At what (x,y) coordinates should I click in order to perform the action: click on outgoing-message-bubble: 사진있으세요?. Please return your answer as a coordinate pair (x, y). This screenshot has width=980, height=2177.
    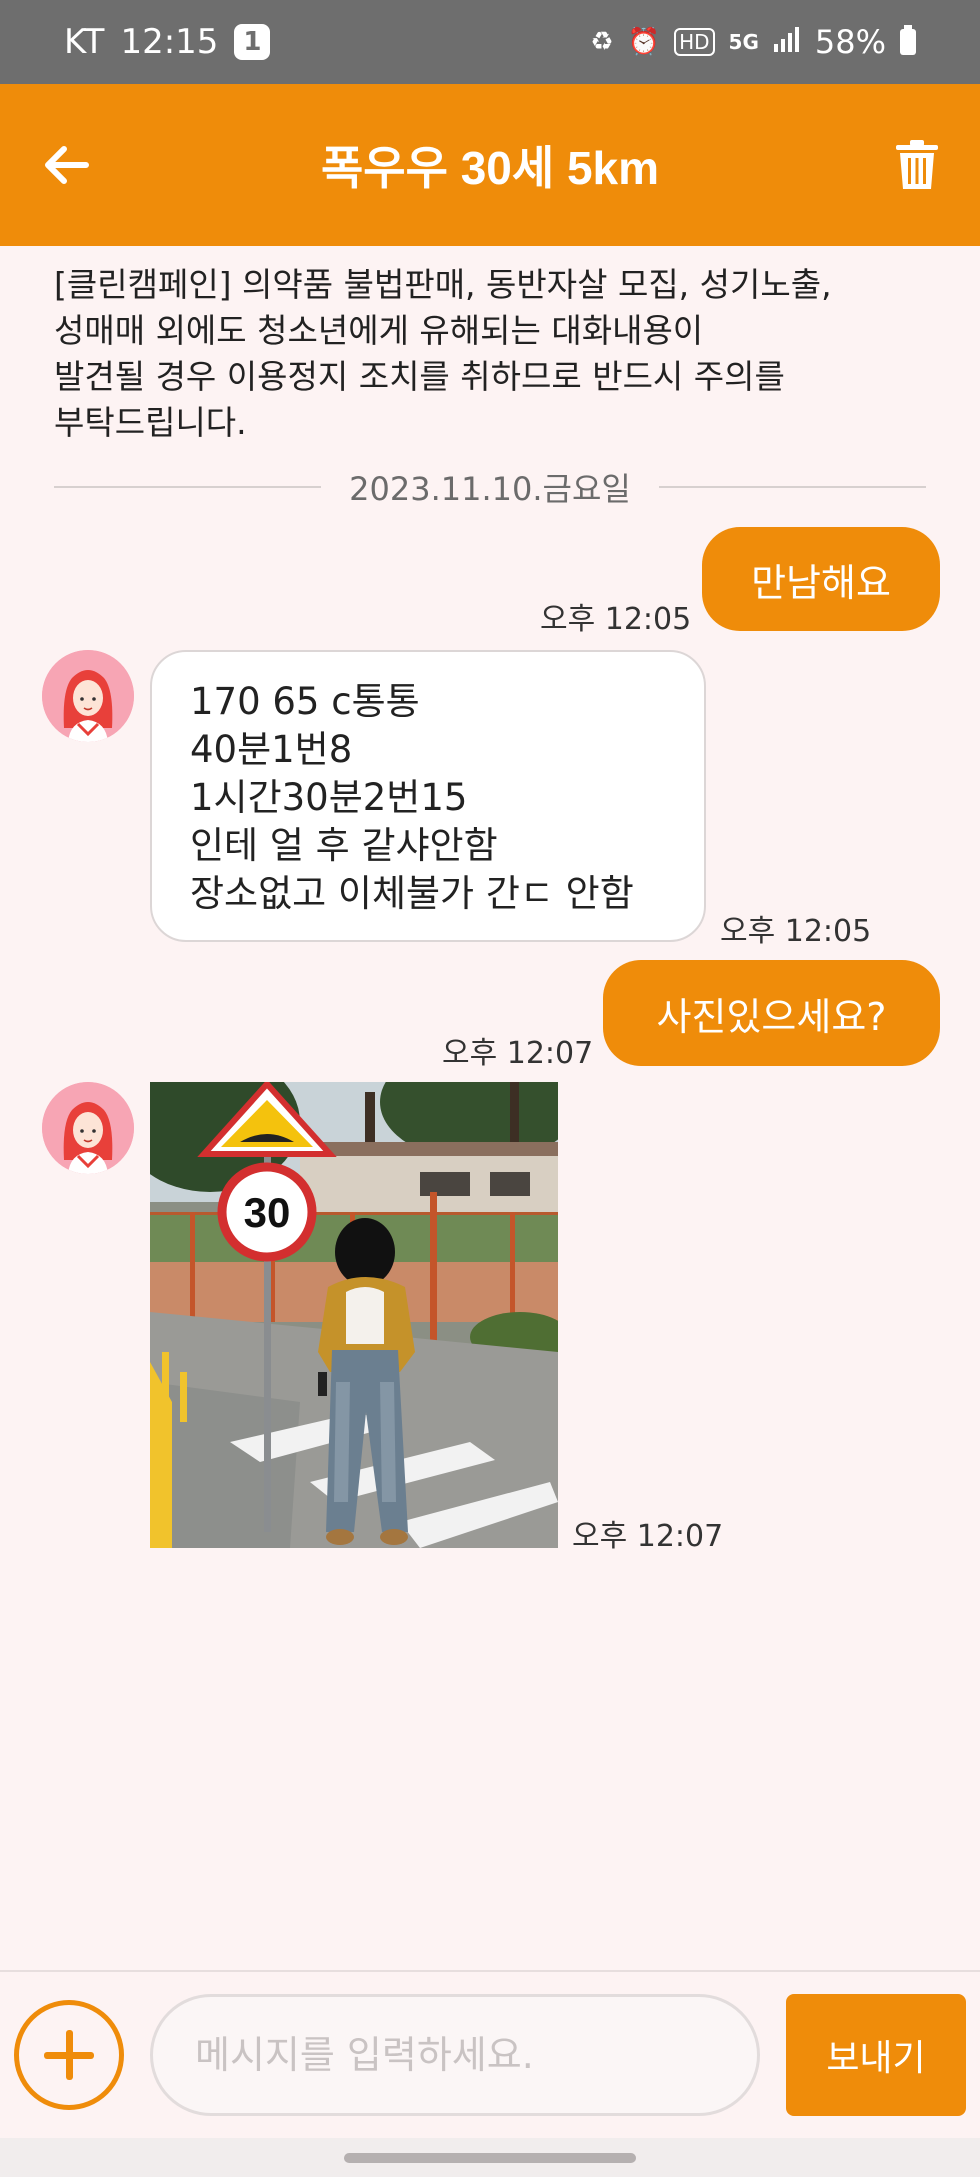
    Looking at the image, I should click on (771, 1013).